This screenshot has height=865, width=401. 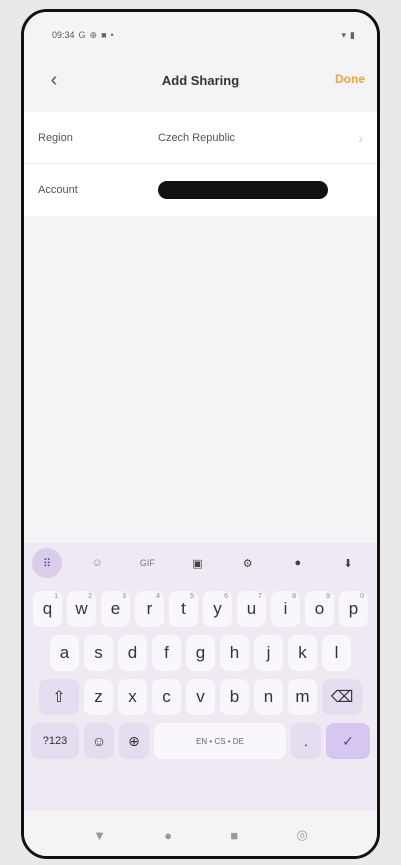 What do you see at coordinates (302, 697) in the screenshot?
I see `key-m: m` at bounding box center [302, 697].